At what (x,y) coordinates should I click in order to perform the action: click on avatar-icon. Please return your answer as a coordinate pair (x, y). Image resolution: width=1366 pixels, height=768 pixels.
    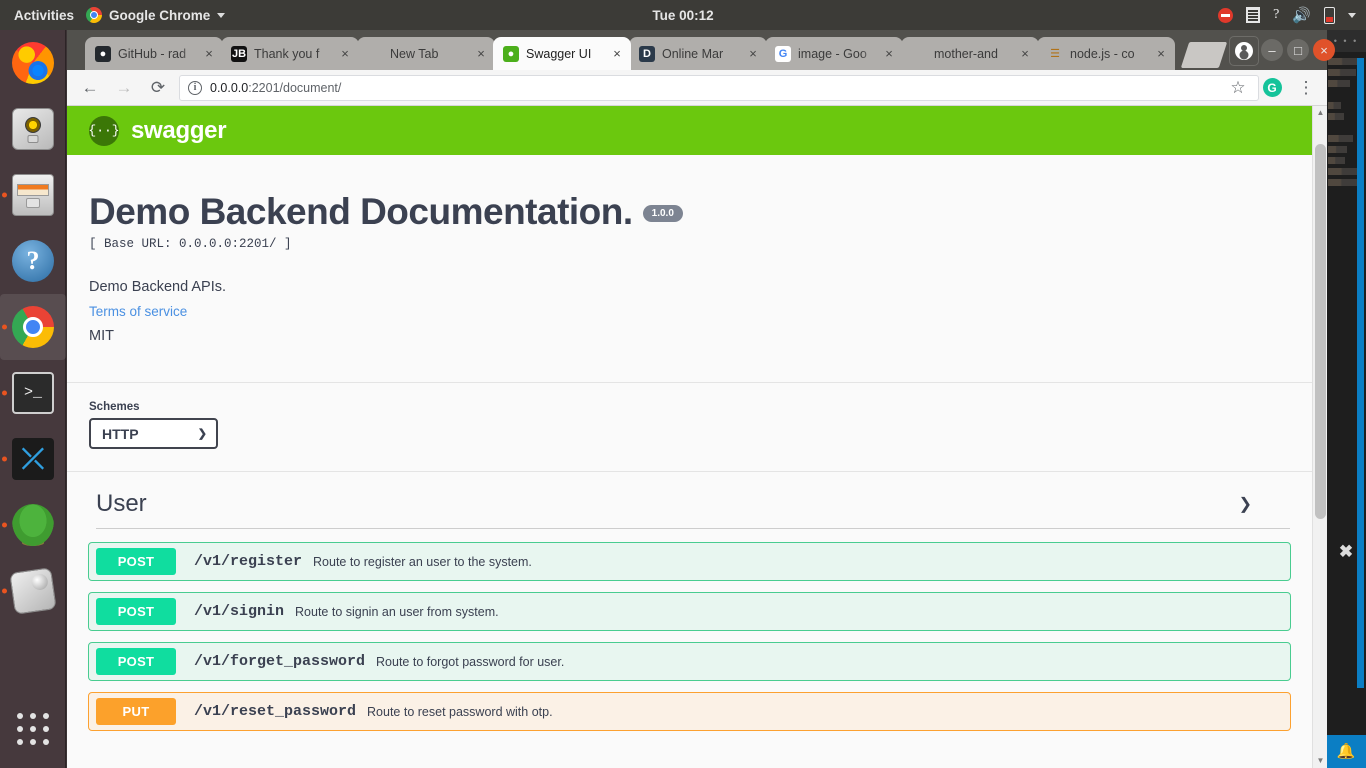
    Looking at the image, I should click on (1244, 51).